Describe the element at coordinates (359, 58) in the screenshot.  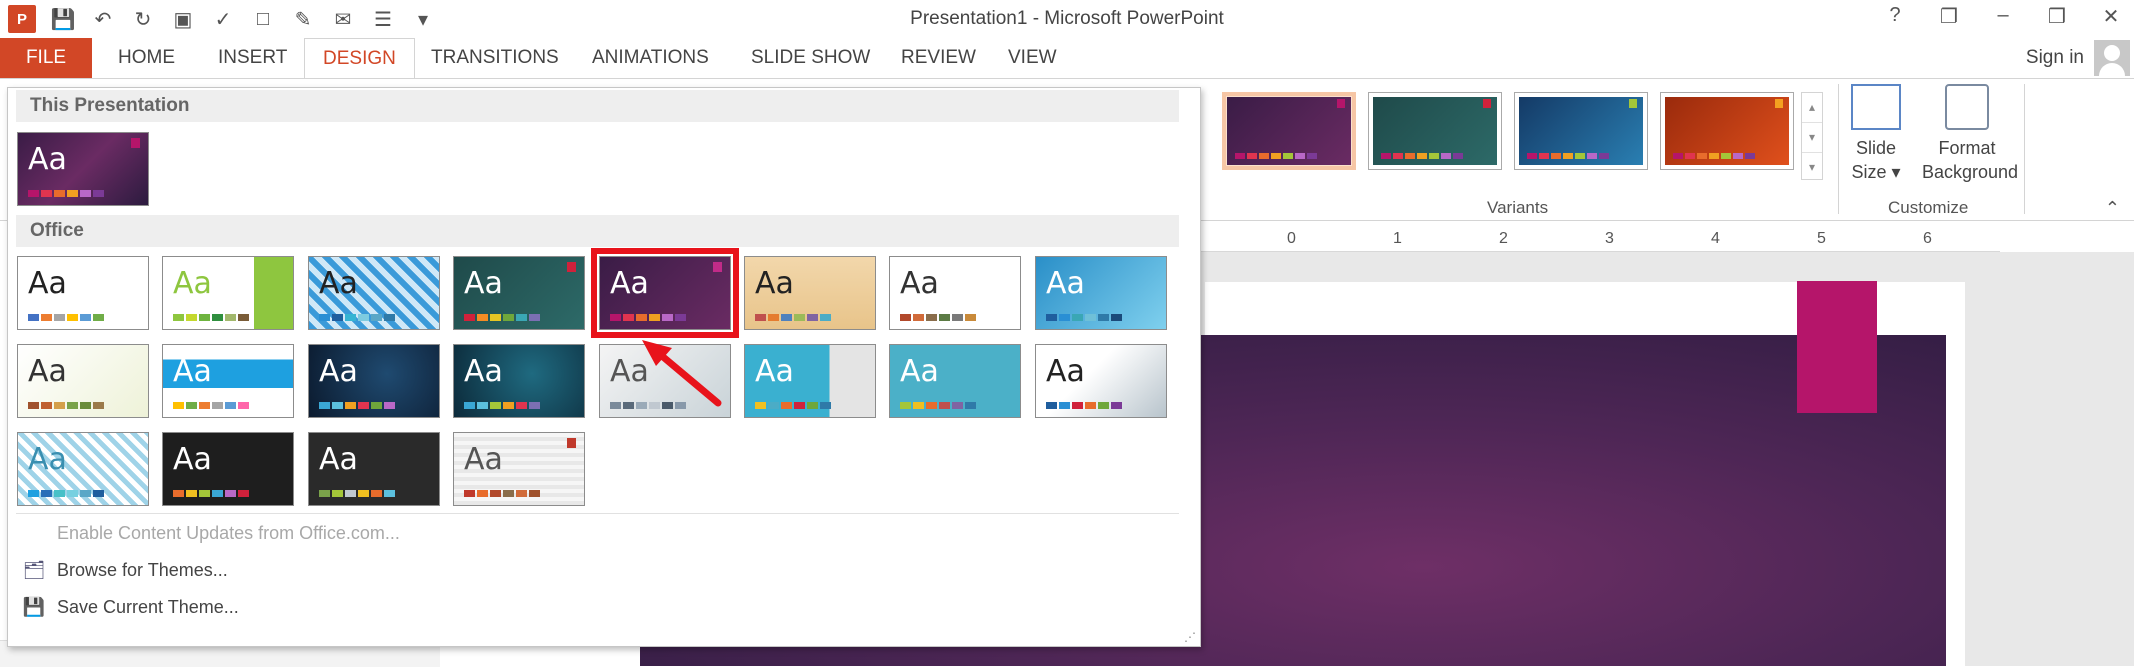
I see `tab-design: DESIGN` at that location.